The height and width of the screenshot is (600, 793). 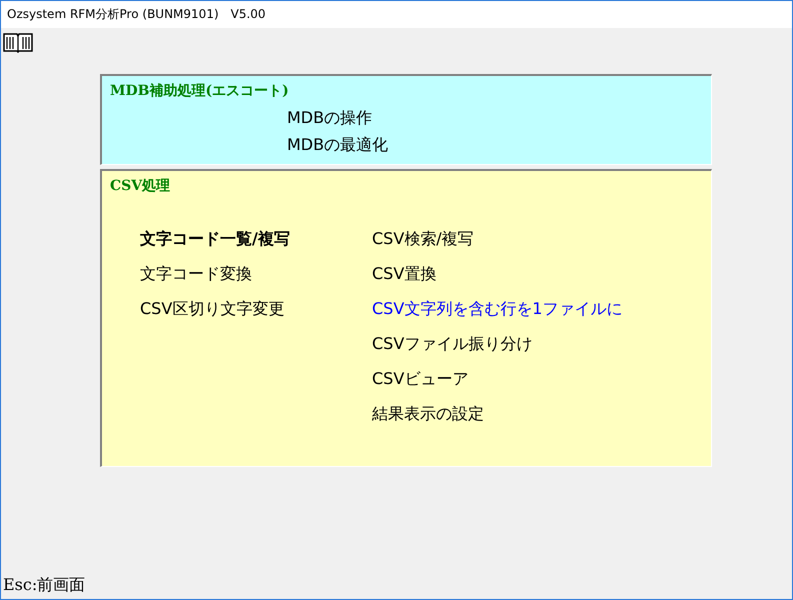 What do you see at coordinates (18, 42) in the screenshot?
I see `book-icon` at bounding box center [18, 42].